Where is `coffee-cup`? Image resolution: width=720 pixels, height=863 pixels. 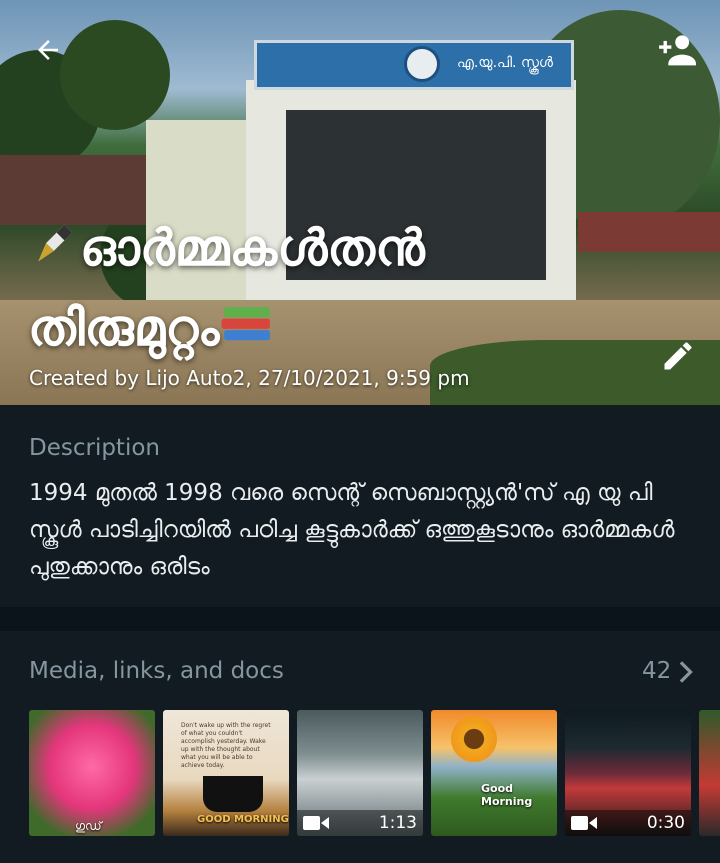
coffee-cup is located at coordinates (233, 794).